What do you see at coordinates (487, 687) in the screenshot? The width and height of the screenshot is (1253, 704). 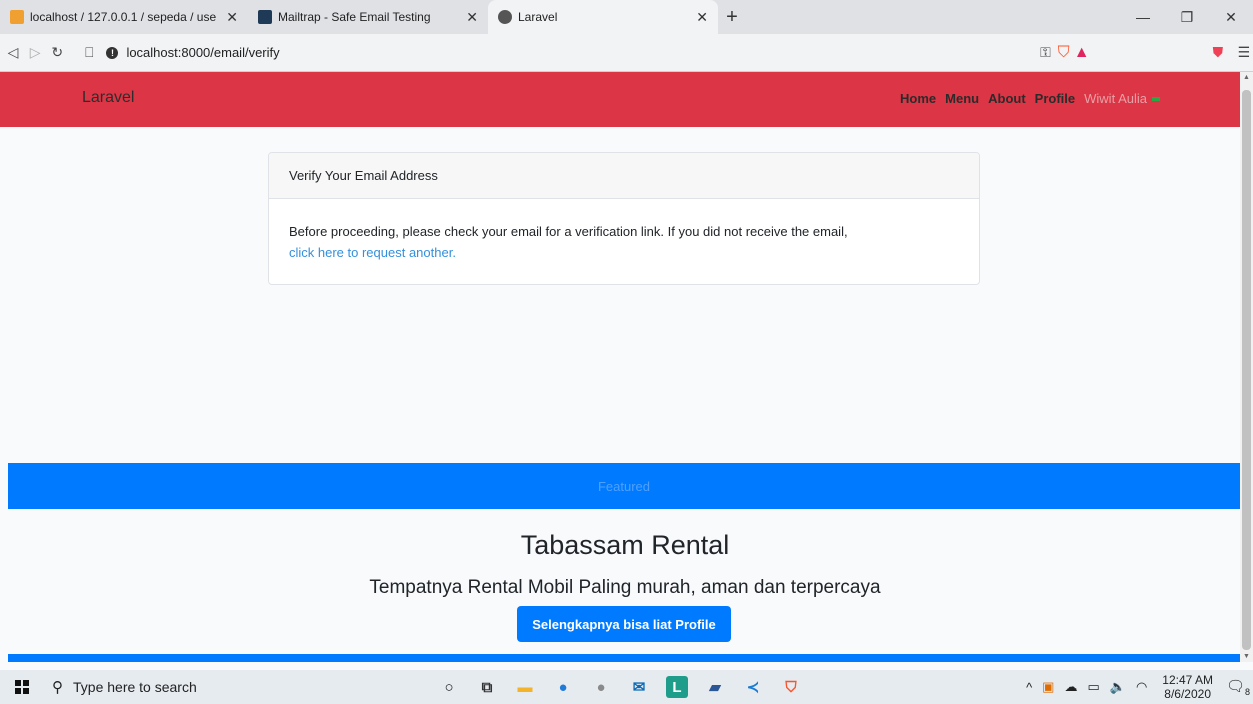 I see `task-view-icon: ⧉` at bounding box center [487, 687].